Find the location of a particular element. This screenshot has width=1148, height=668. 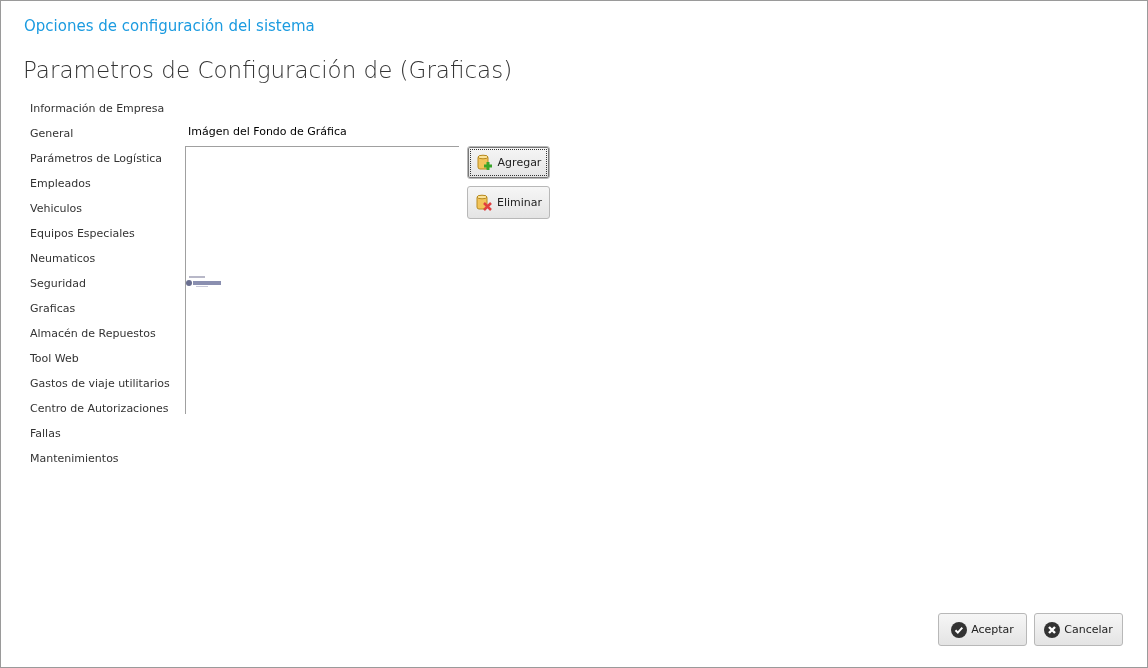

sidebar-item: Neumaticos is located at coordinates (107, 261).